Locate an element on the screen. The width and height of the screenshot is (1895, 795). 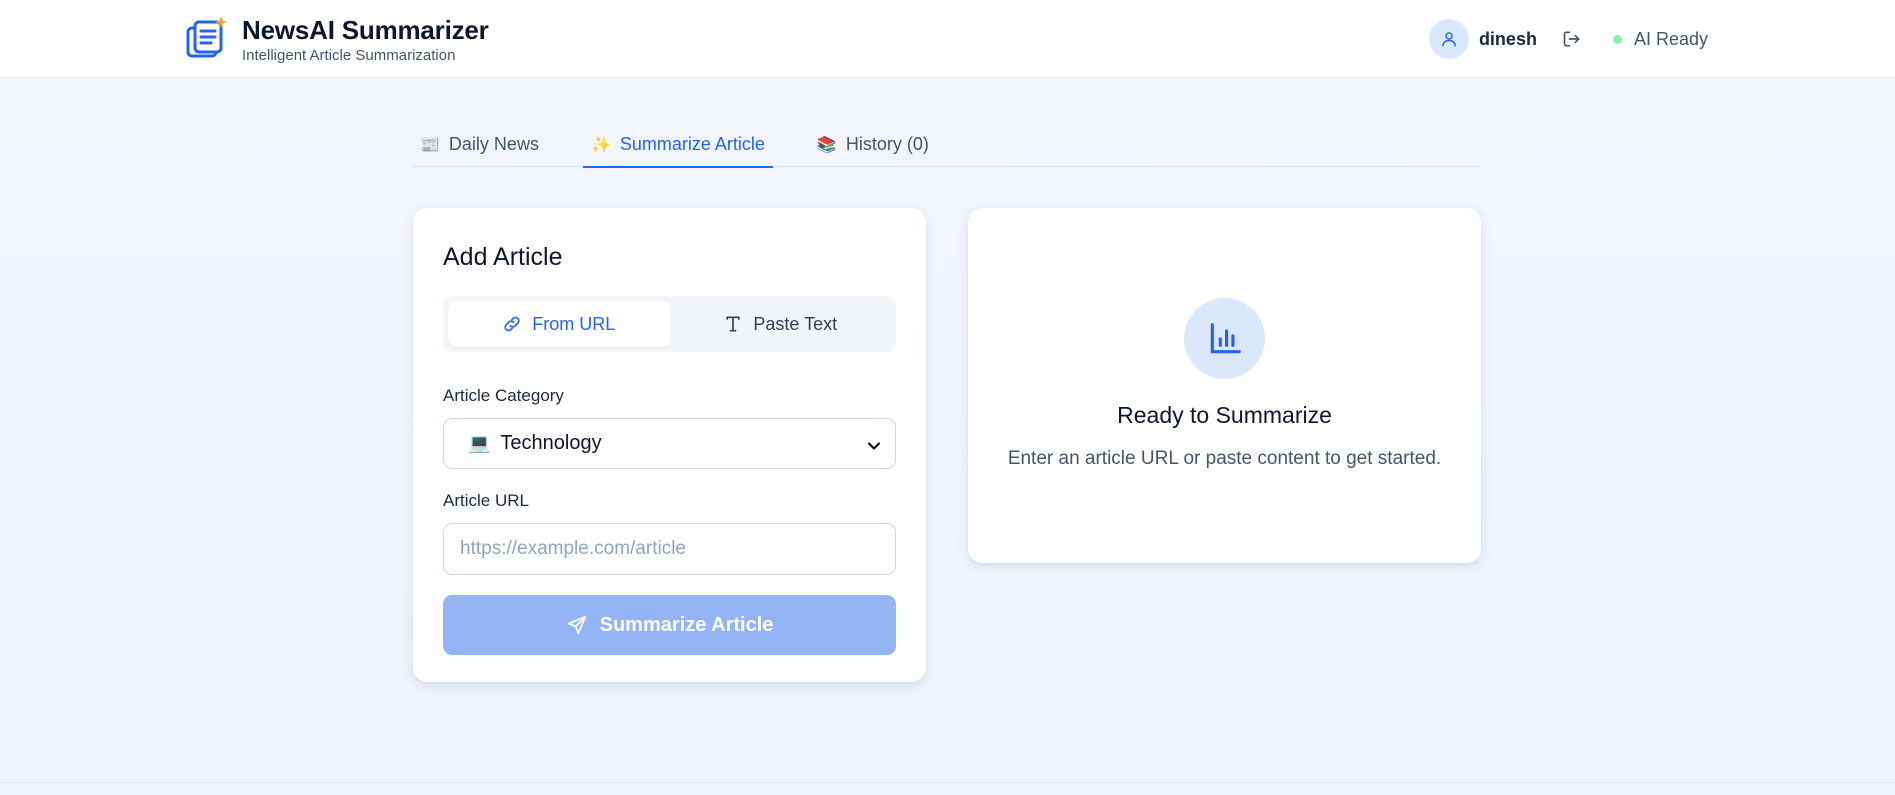
category-value: Technology is located at coordinates (551, 443).